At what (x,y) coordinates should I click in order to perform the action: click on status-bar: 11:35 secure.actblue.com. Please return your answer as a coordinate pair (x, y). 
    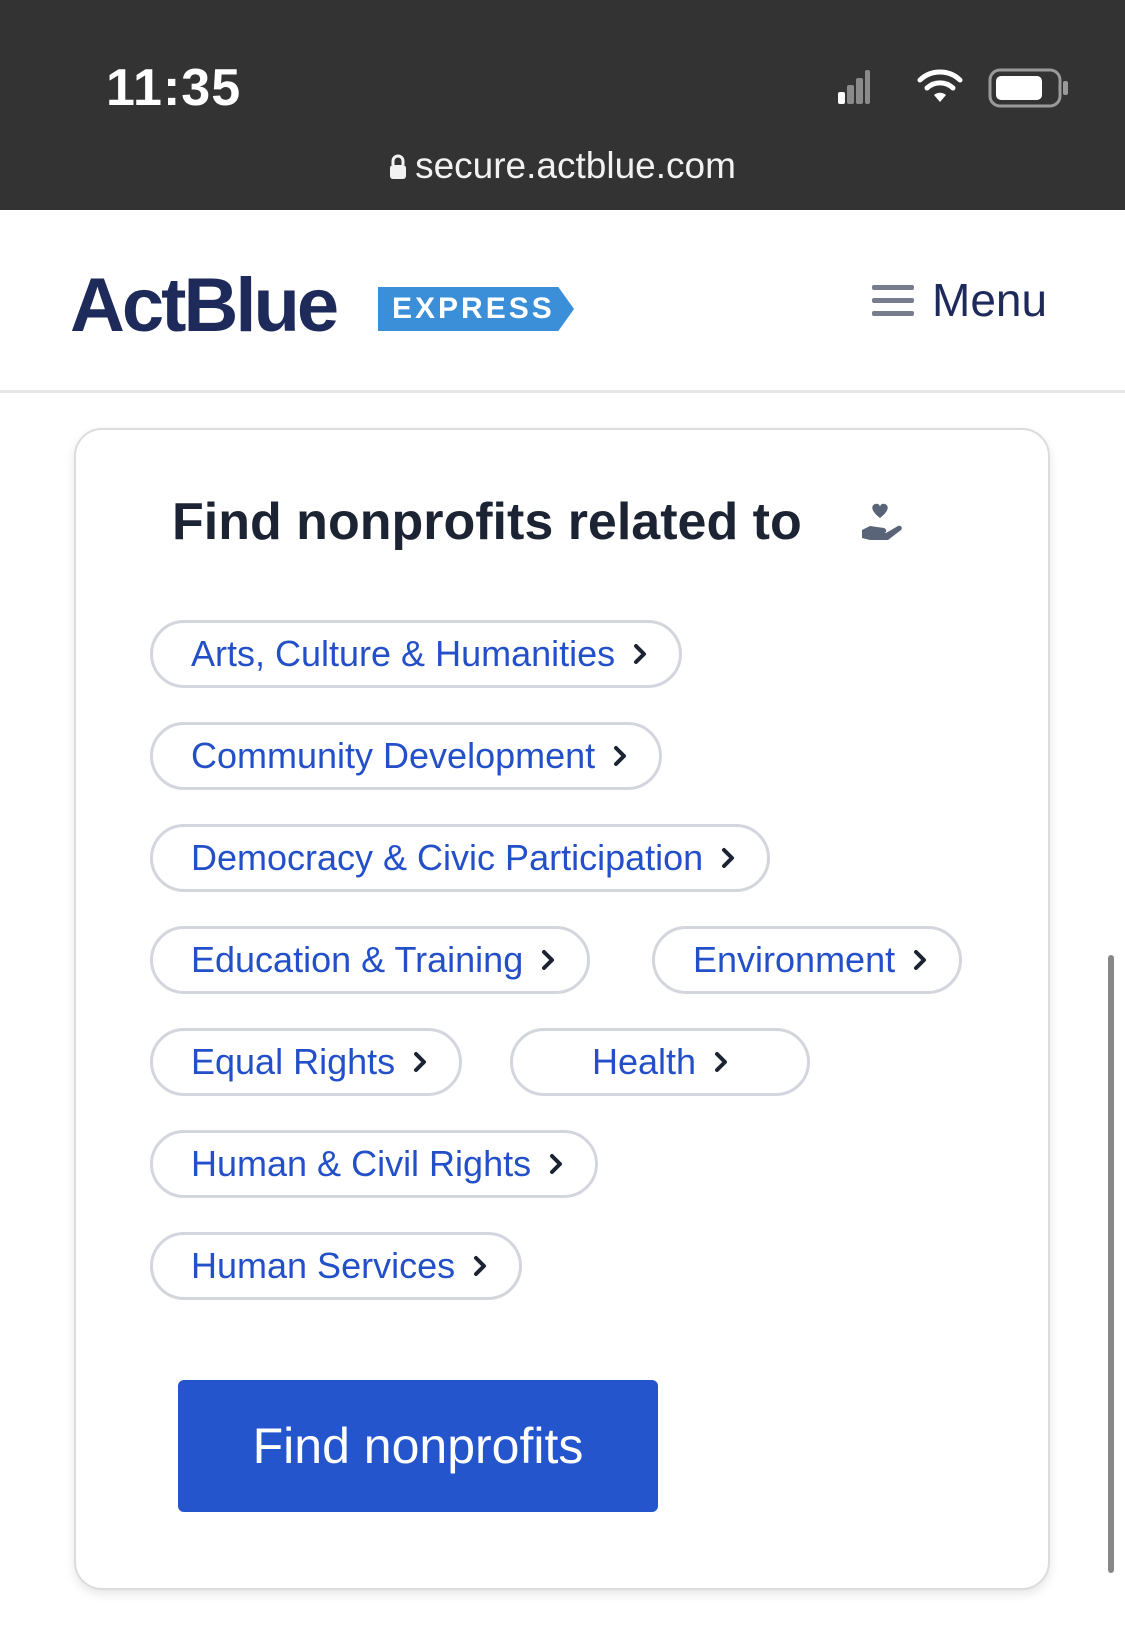
    Looking at the image, I should click on (562, 105).